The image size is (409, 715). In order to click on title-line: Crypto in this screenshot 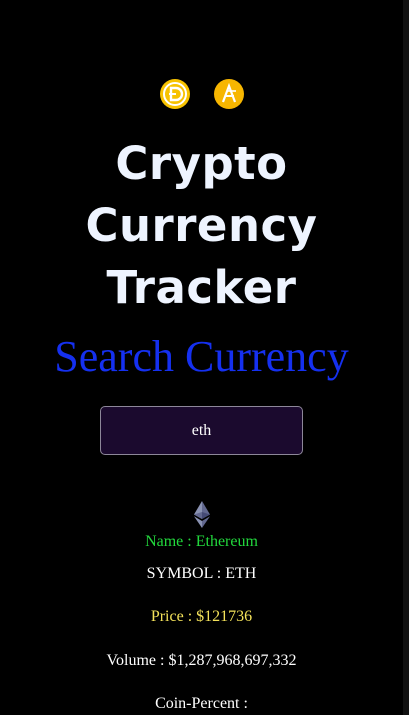, I will do `click(201, 163)`.